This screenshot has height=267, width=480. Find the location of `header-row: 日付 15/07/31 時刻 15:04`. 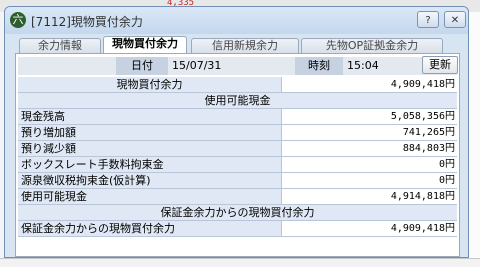

header-row: 日付 15/07/31 時刻 15:04 is located at coordinates (237, 66).